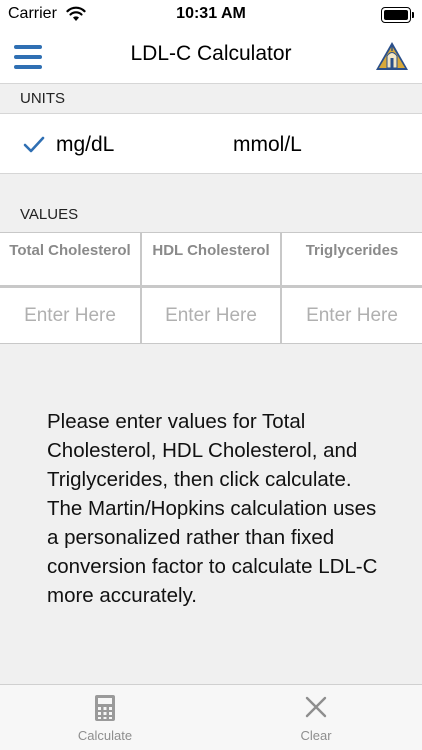 The height and width of the screenshot is (750, 422). Describe the element at coordinates (211, 53) in the screenshot. I see `page-title: LDL-C Calculator` at that location.